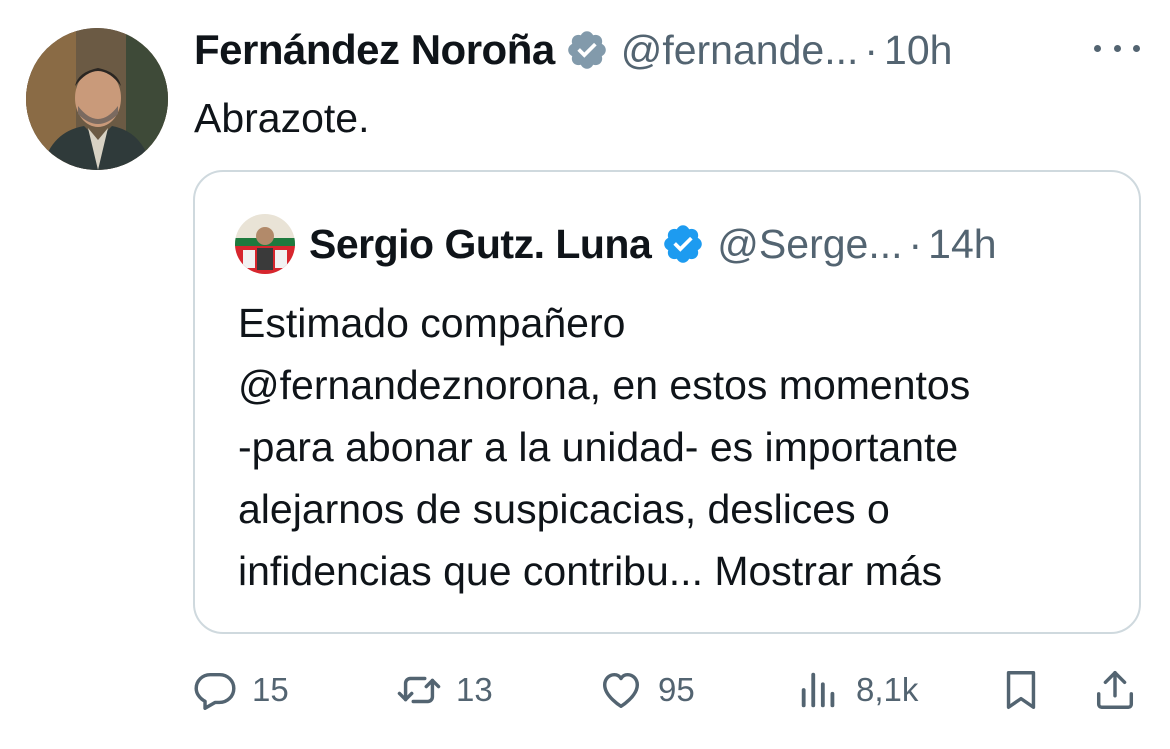 The image size is (1170, 749). I want to click on like-button: 95, so click(646, 690).